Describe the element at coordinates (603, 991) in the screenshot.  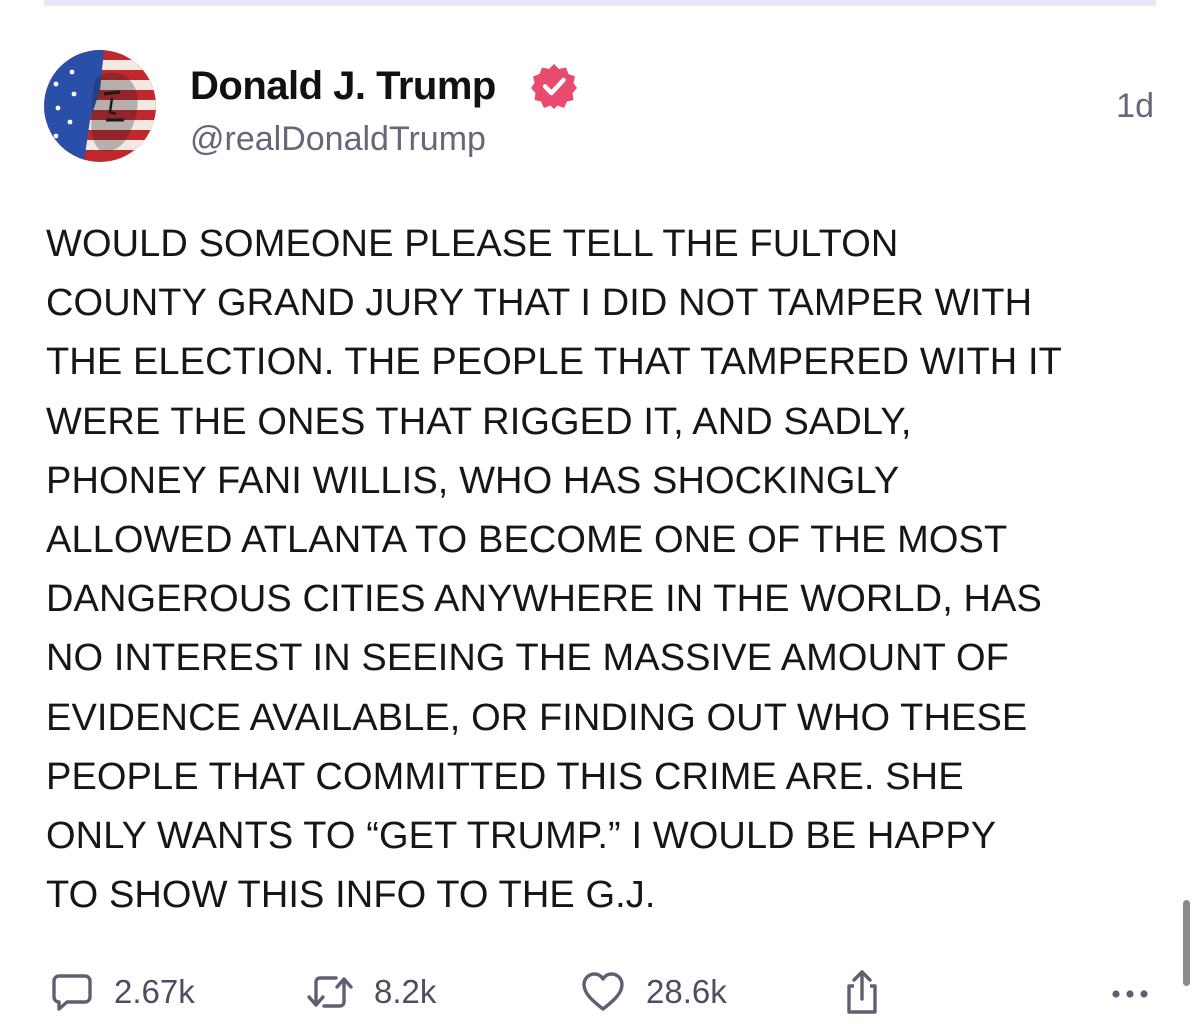
I see `heart-icon` at that location.